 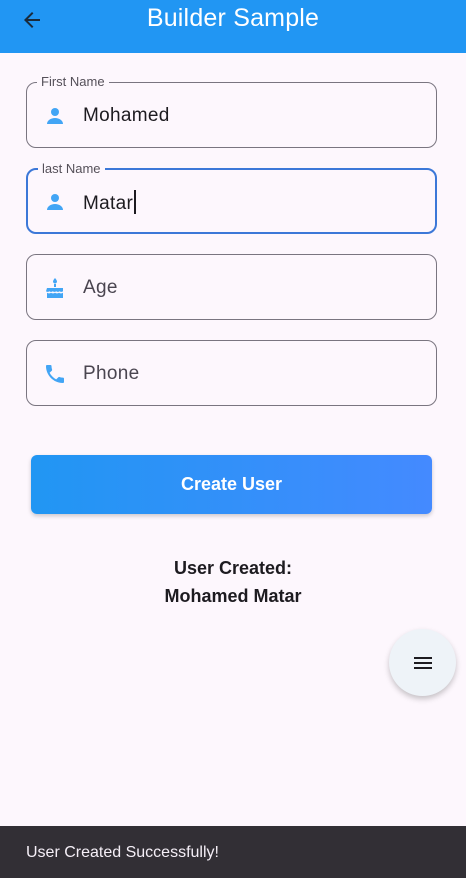 What do you see at coordinates (73, 82) in the screenshot?
I see `first-name-label: First Name` at bounding box center [73, 82].